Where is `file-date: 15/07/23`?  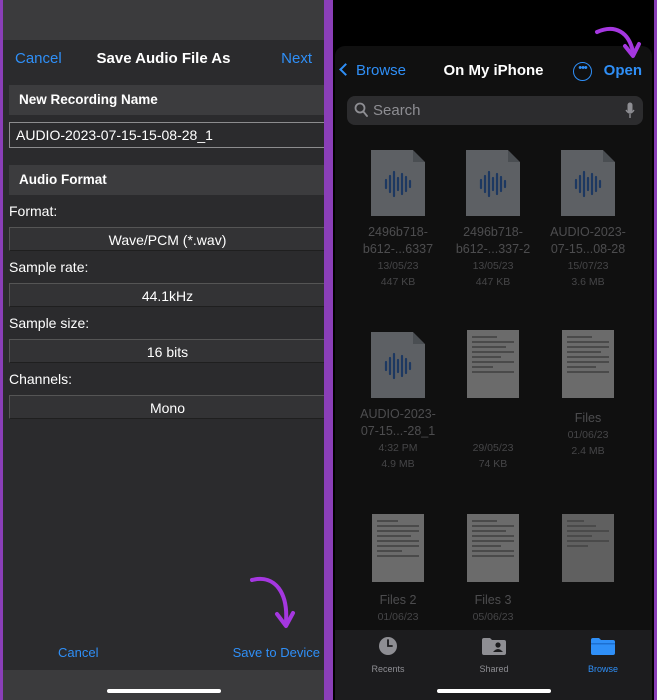
file-date: 15/07/23 is located at coordinates (588, 266).